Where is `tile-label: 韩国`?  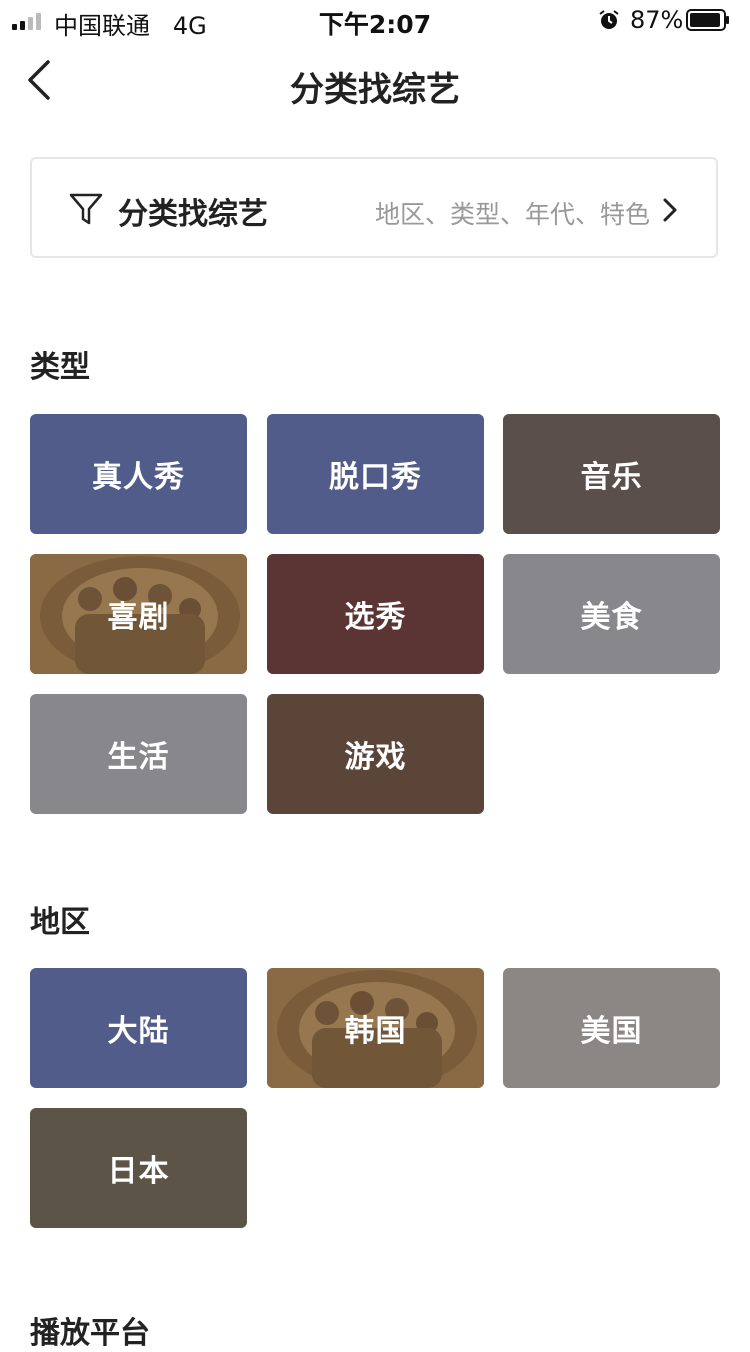
tile-label: 韩国 is located at coordinates (375, 1031).